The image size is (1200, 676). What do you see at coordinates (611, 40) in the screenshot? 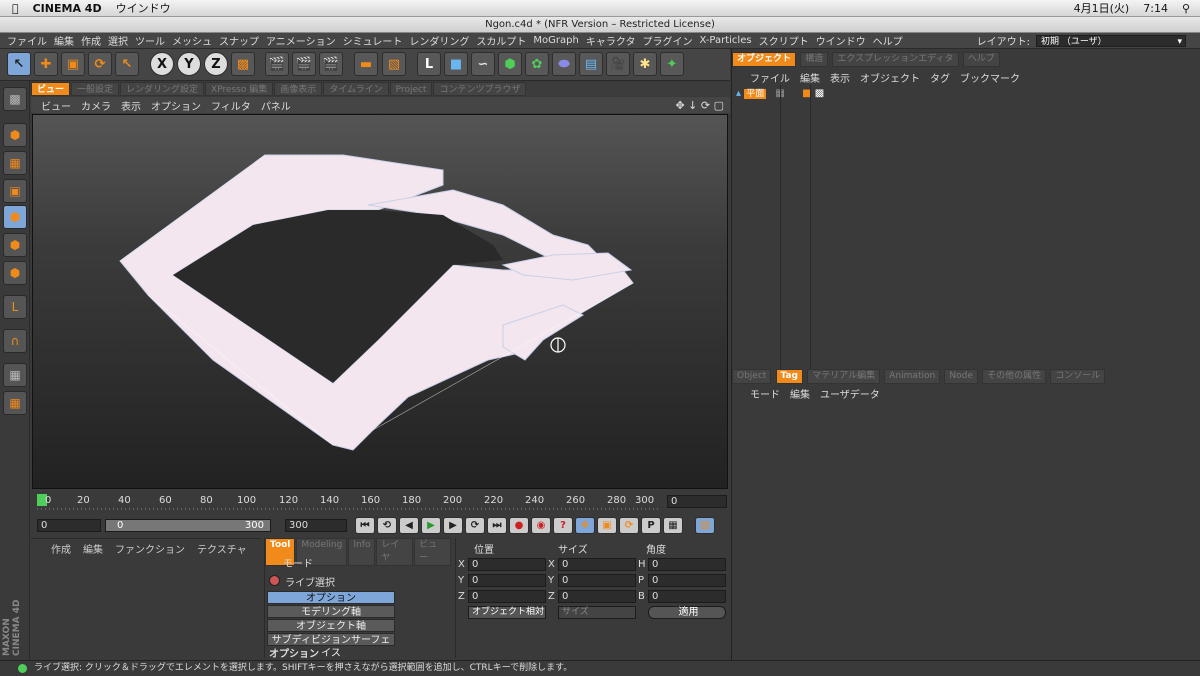
I see `menu-character: キャラクタ` at bounding box center [611, 40].